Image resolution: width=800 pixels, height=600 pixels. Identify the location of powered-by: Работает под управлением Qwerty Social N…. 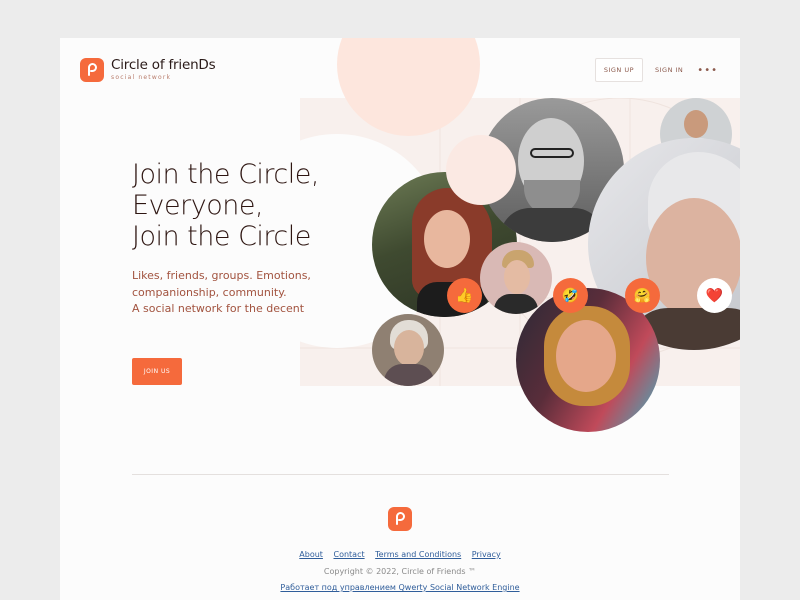
(400, 587).